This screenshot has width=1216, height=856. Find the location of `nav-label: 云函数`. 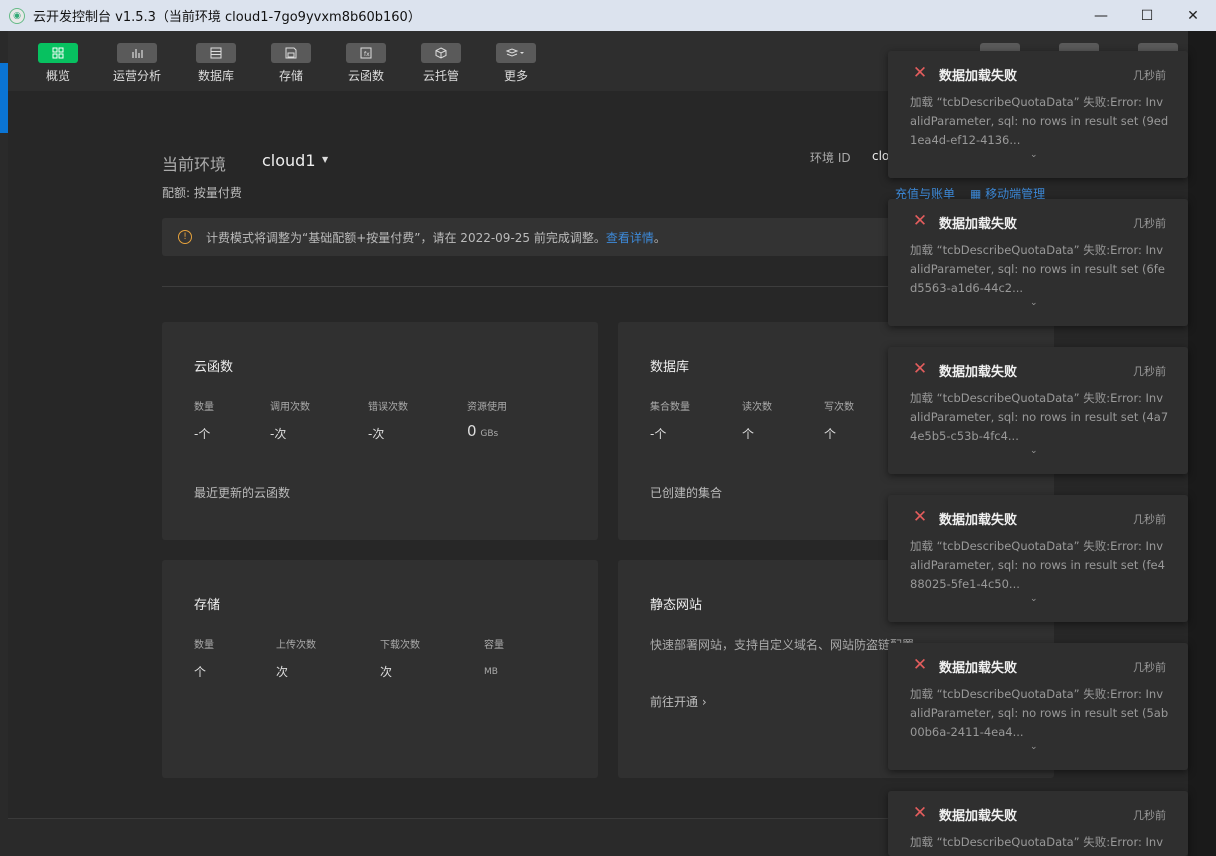

nav-label: 云函数 is located at coordinates (365, 76).